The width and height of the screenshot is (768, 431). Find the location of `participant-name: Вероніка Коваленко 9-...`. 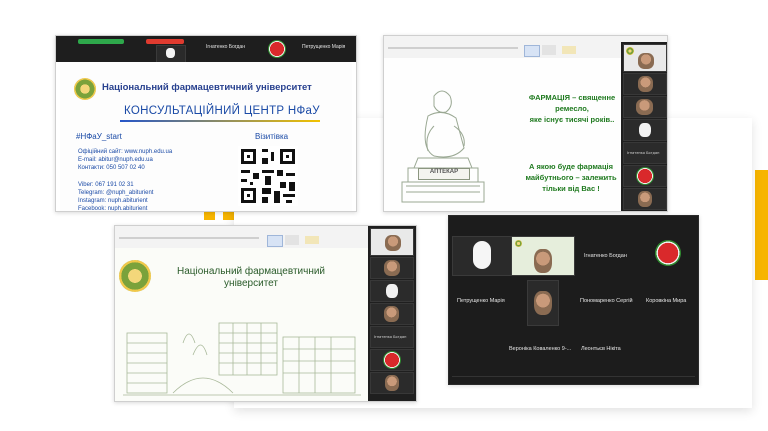

participant-name: Вероніка Коваленко 9-... is located at coordinates (540, 349).